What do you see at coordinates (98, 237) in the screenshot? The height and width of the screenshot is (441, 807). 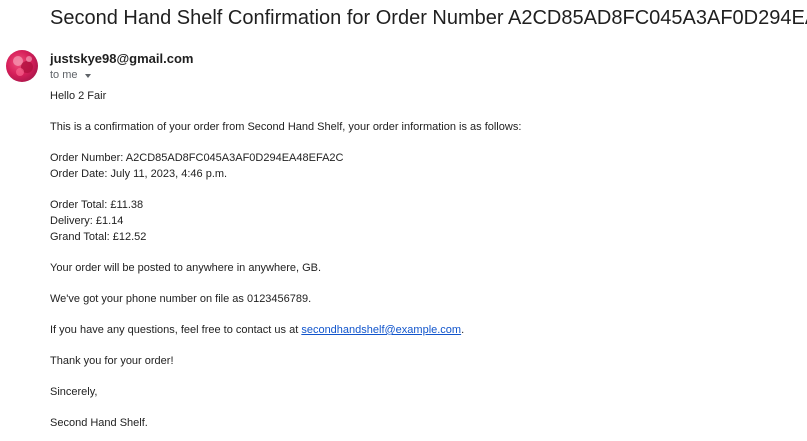 I see `grand-total: Grand Total: £12.52` at bounding box center [98, 237].